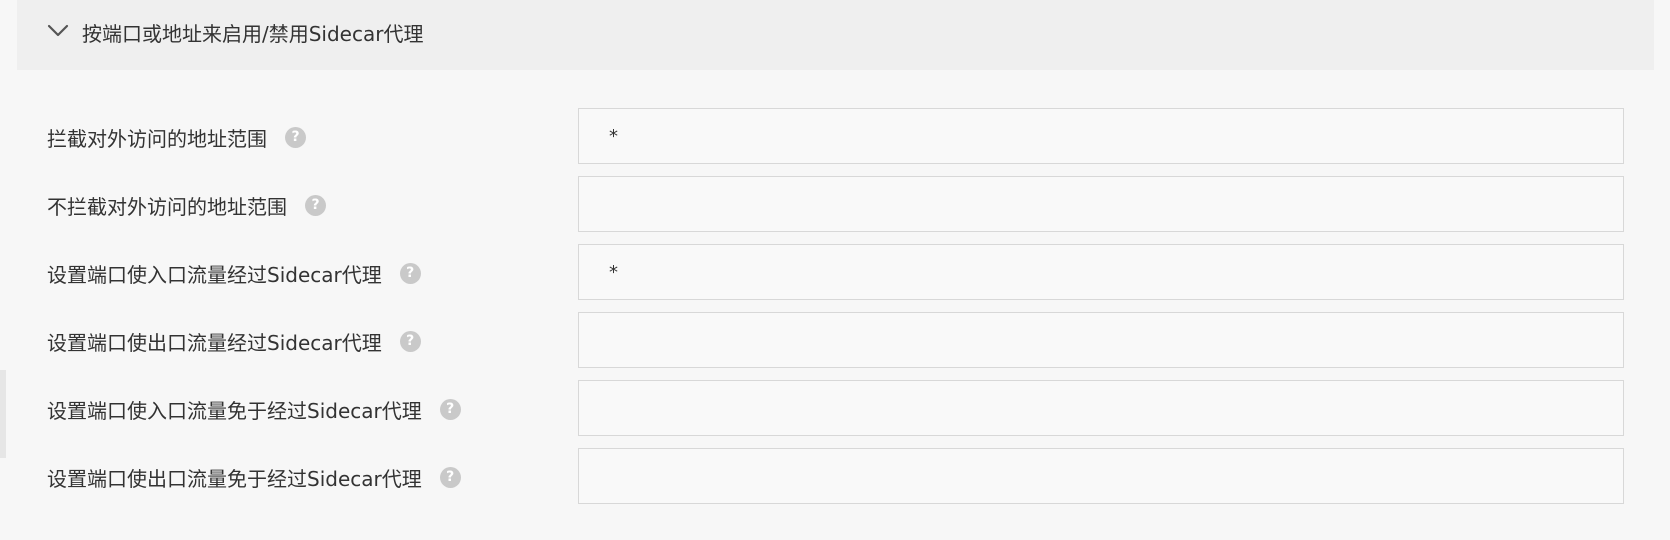 This screenshot has height=540, width=1670. I want to click on field-label: 设置端口使入口流量经过Sidecar代理, so click(214, 274).